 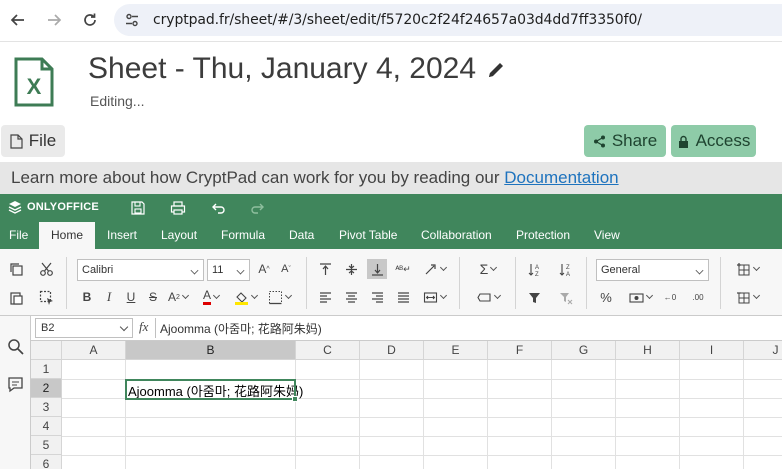 What do you see at coordinates (211, 297) in the screenshot?
I see `font-color-icon: A` at bounding box center [211, 297].